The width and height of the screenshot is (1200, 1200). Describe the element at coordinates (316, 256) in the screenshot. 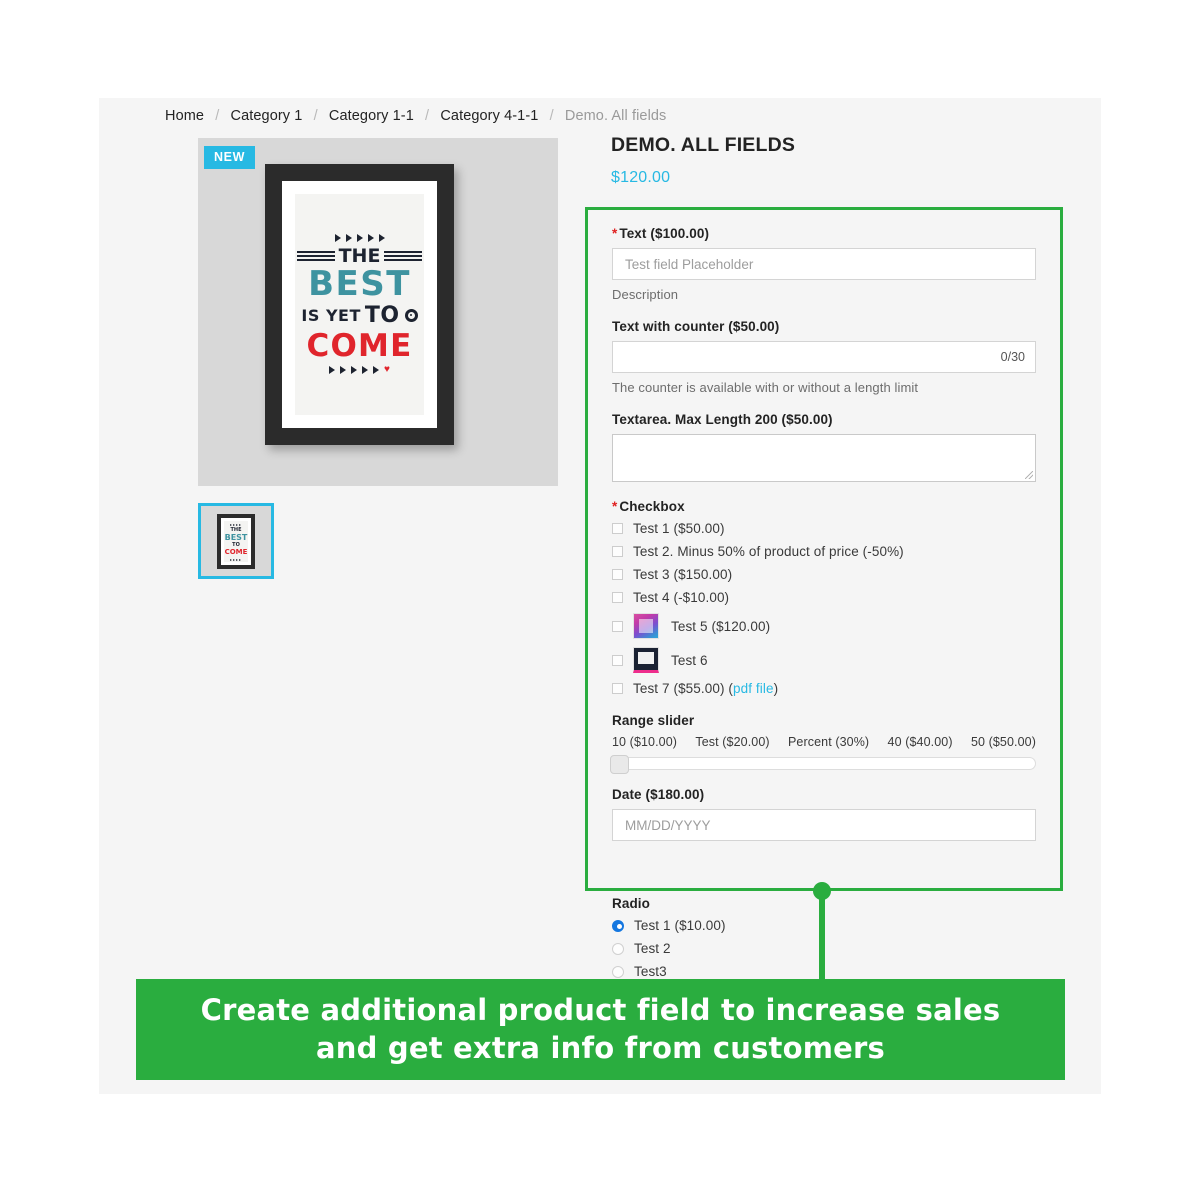

I see `bars-left-icon` at that location.